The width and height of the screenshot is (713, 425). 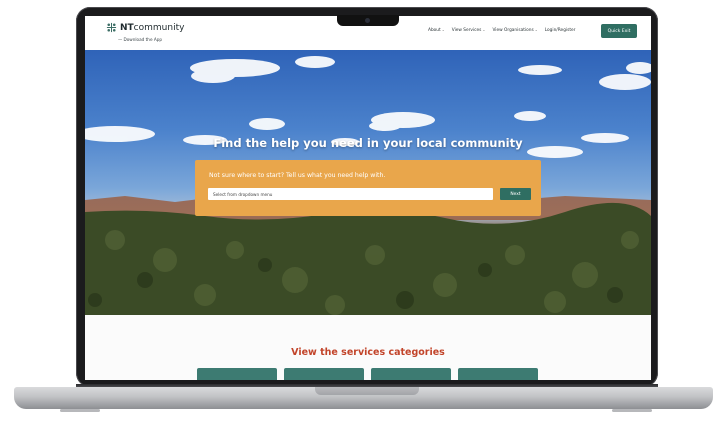 I want to click on quick-exit-button: Quick Exit, so click(x=619, y=31).